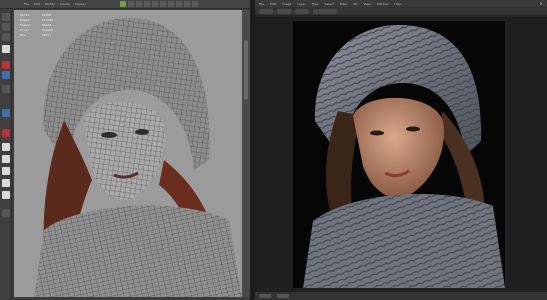  I want to click on move-icon, so click(6, 27).